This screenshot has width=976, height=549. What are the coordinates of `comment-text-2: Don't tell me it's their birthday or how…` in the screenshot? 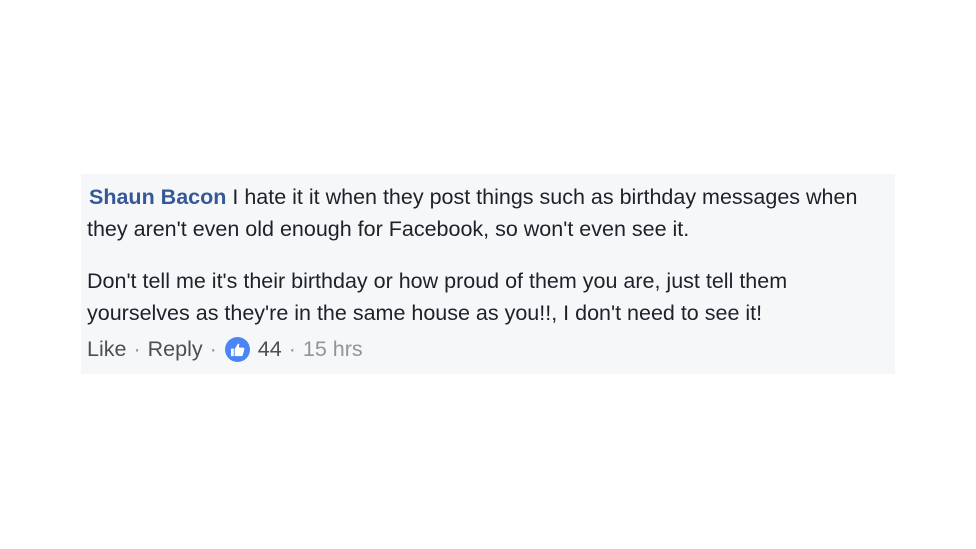 It's located at (437, 297).